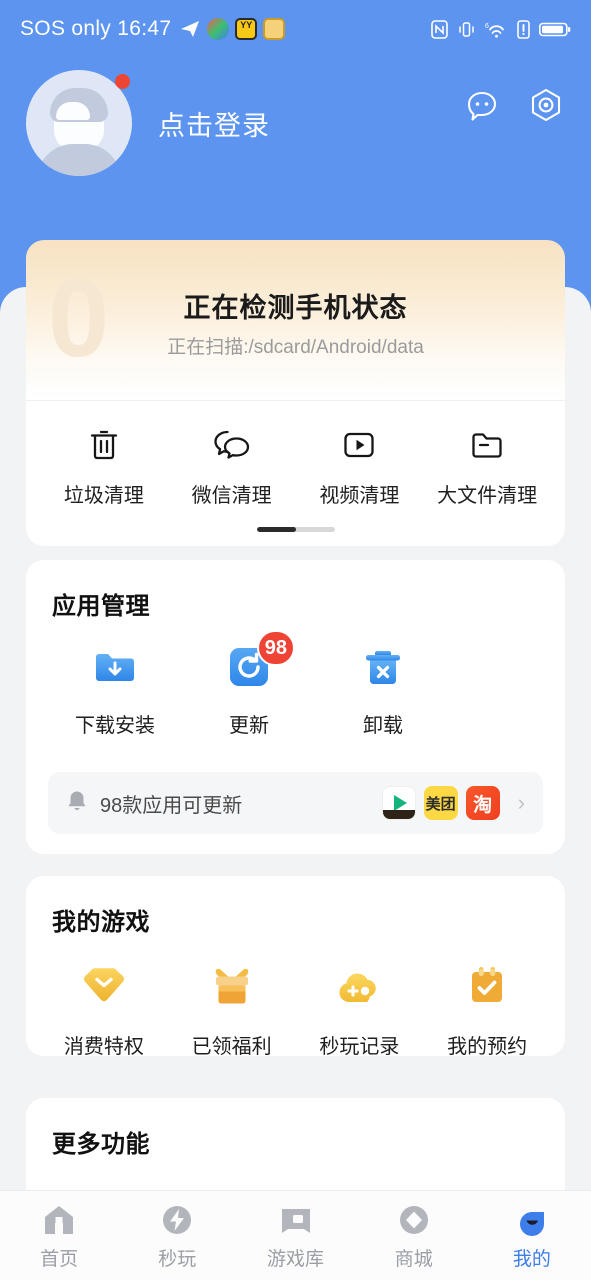 Image resolution: width=591 pixels, height=1280 pixels. I want to click on meituan-app-icon: 美团, so click(440, 803).